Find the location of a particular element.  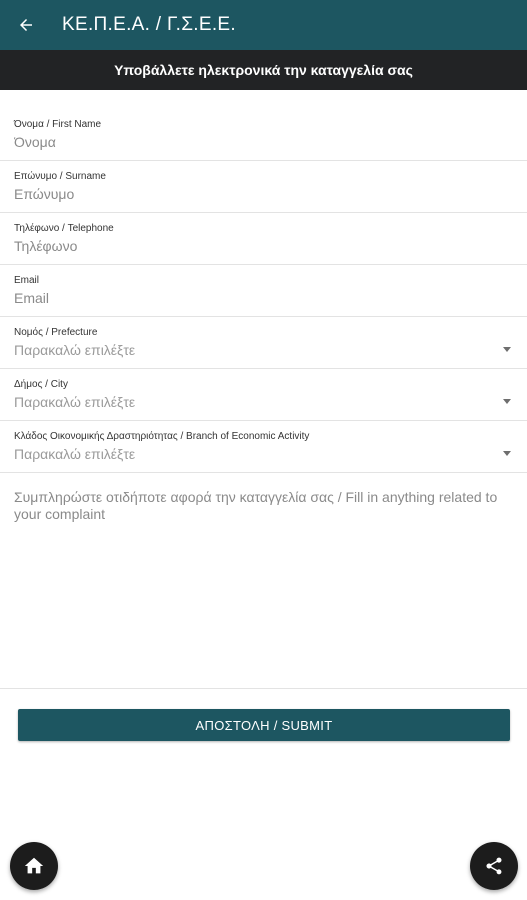

first-name-input is located at coordinates (263, 142).